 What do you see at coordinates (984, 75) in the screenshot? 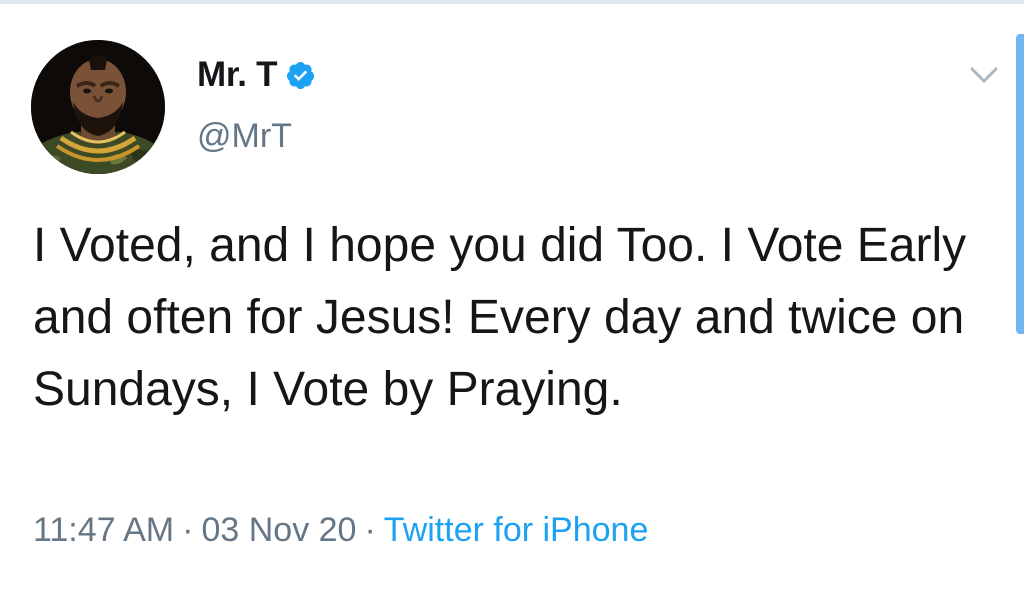
I see `chevron-down-icon` at bounding box center [984, 75].